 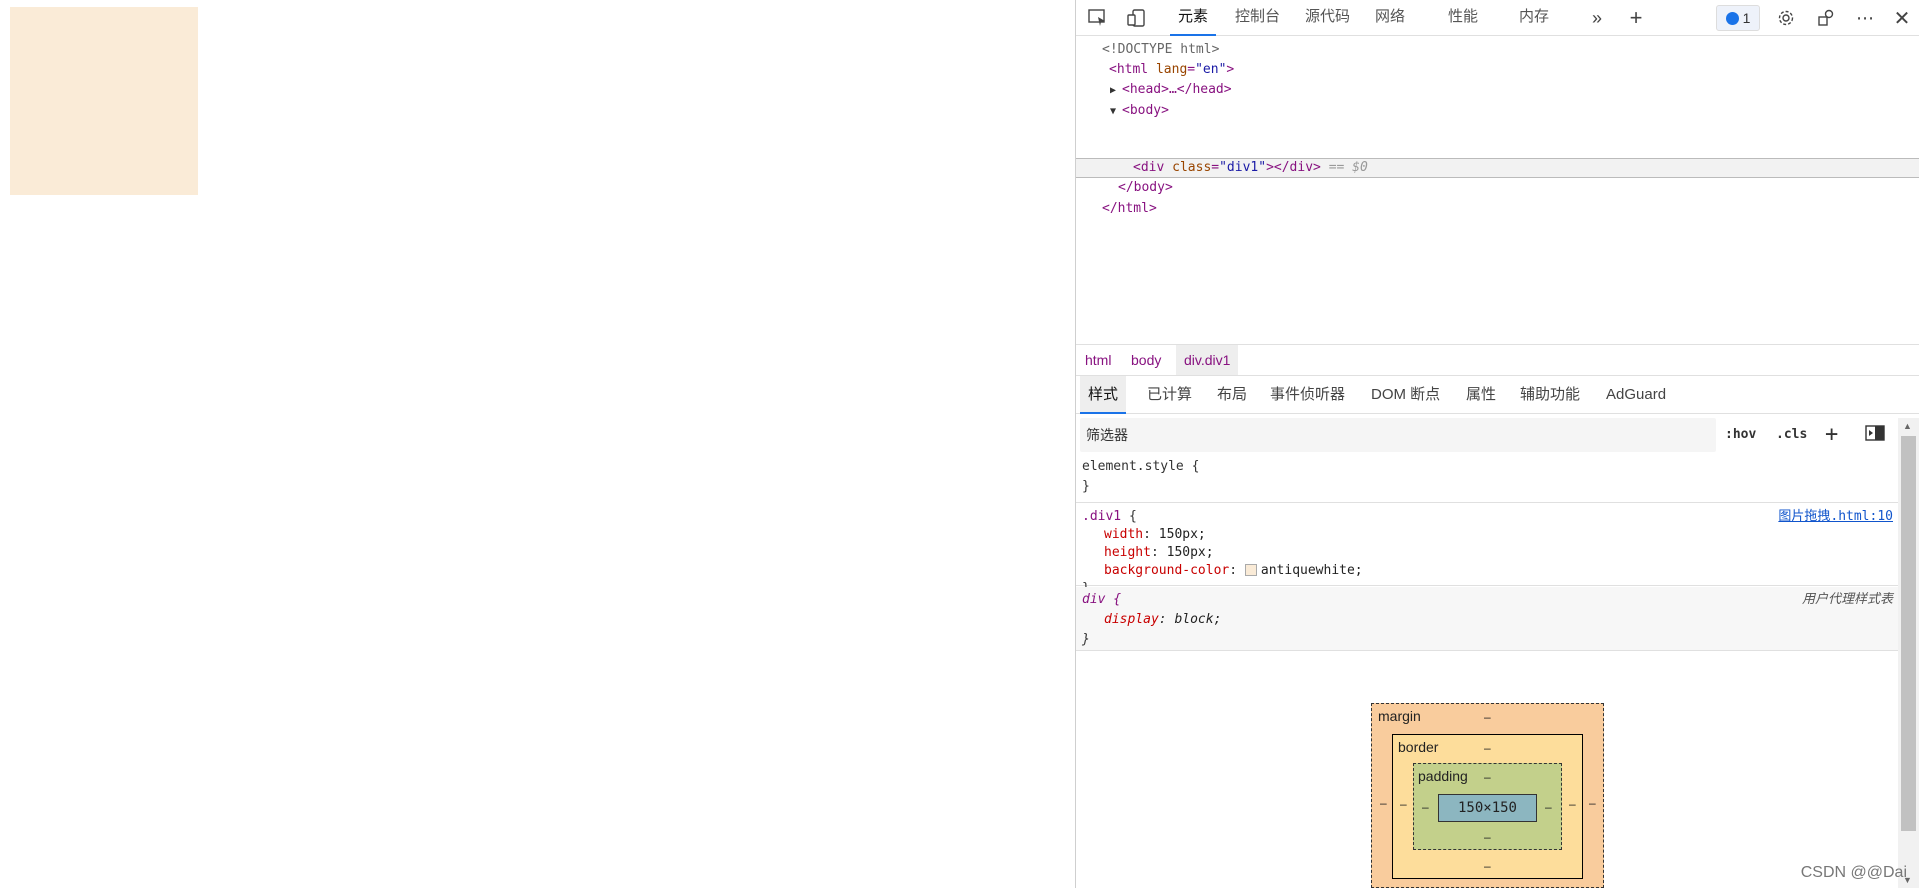 What do you see at coordinates (1732, 18) in the screenshot?
I see `message-icon` at bounding box center [1732, 18].